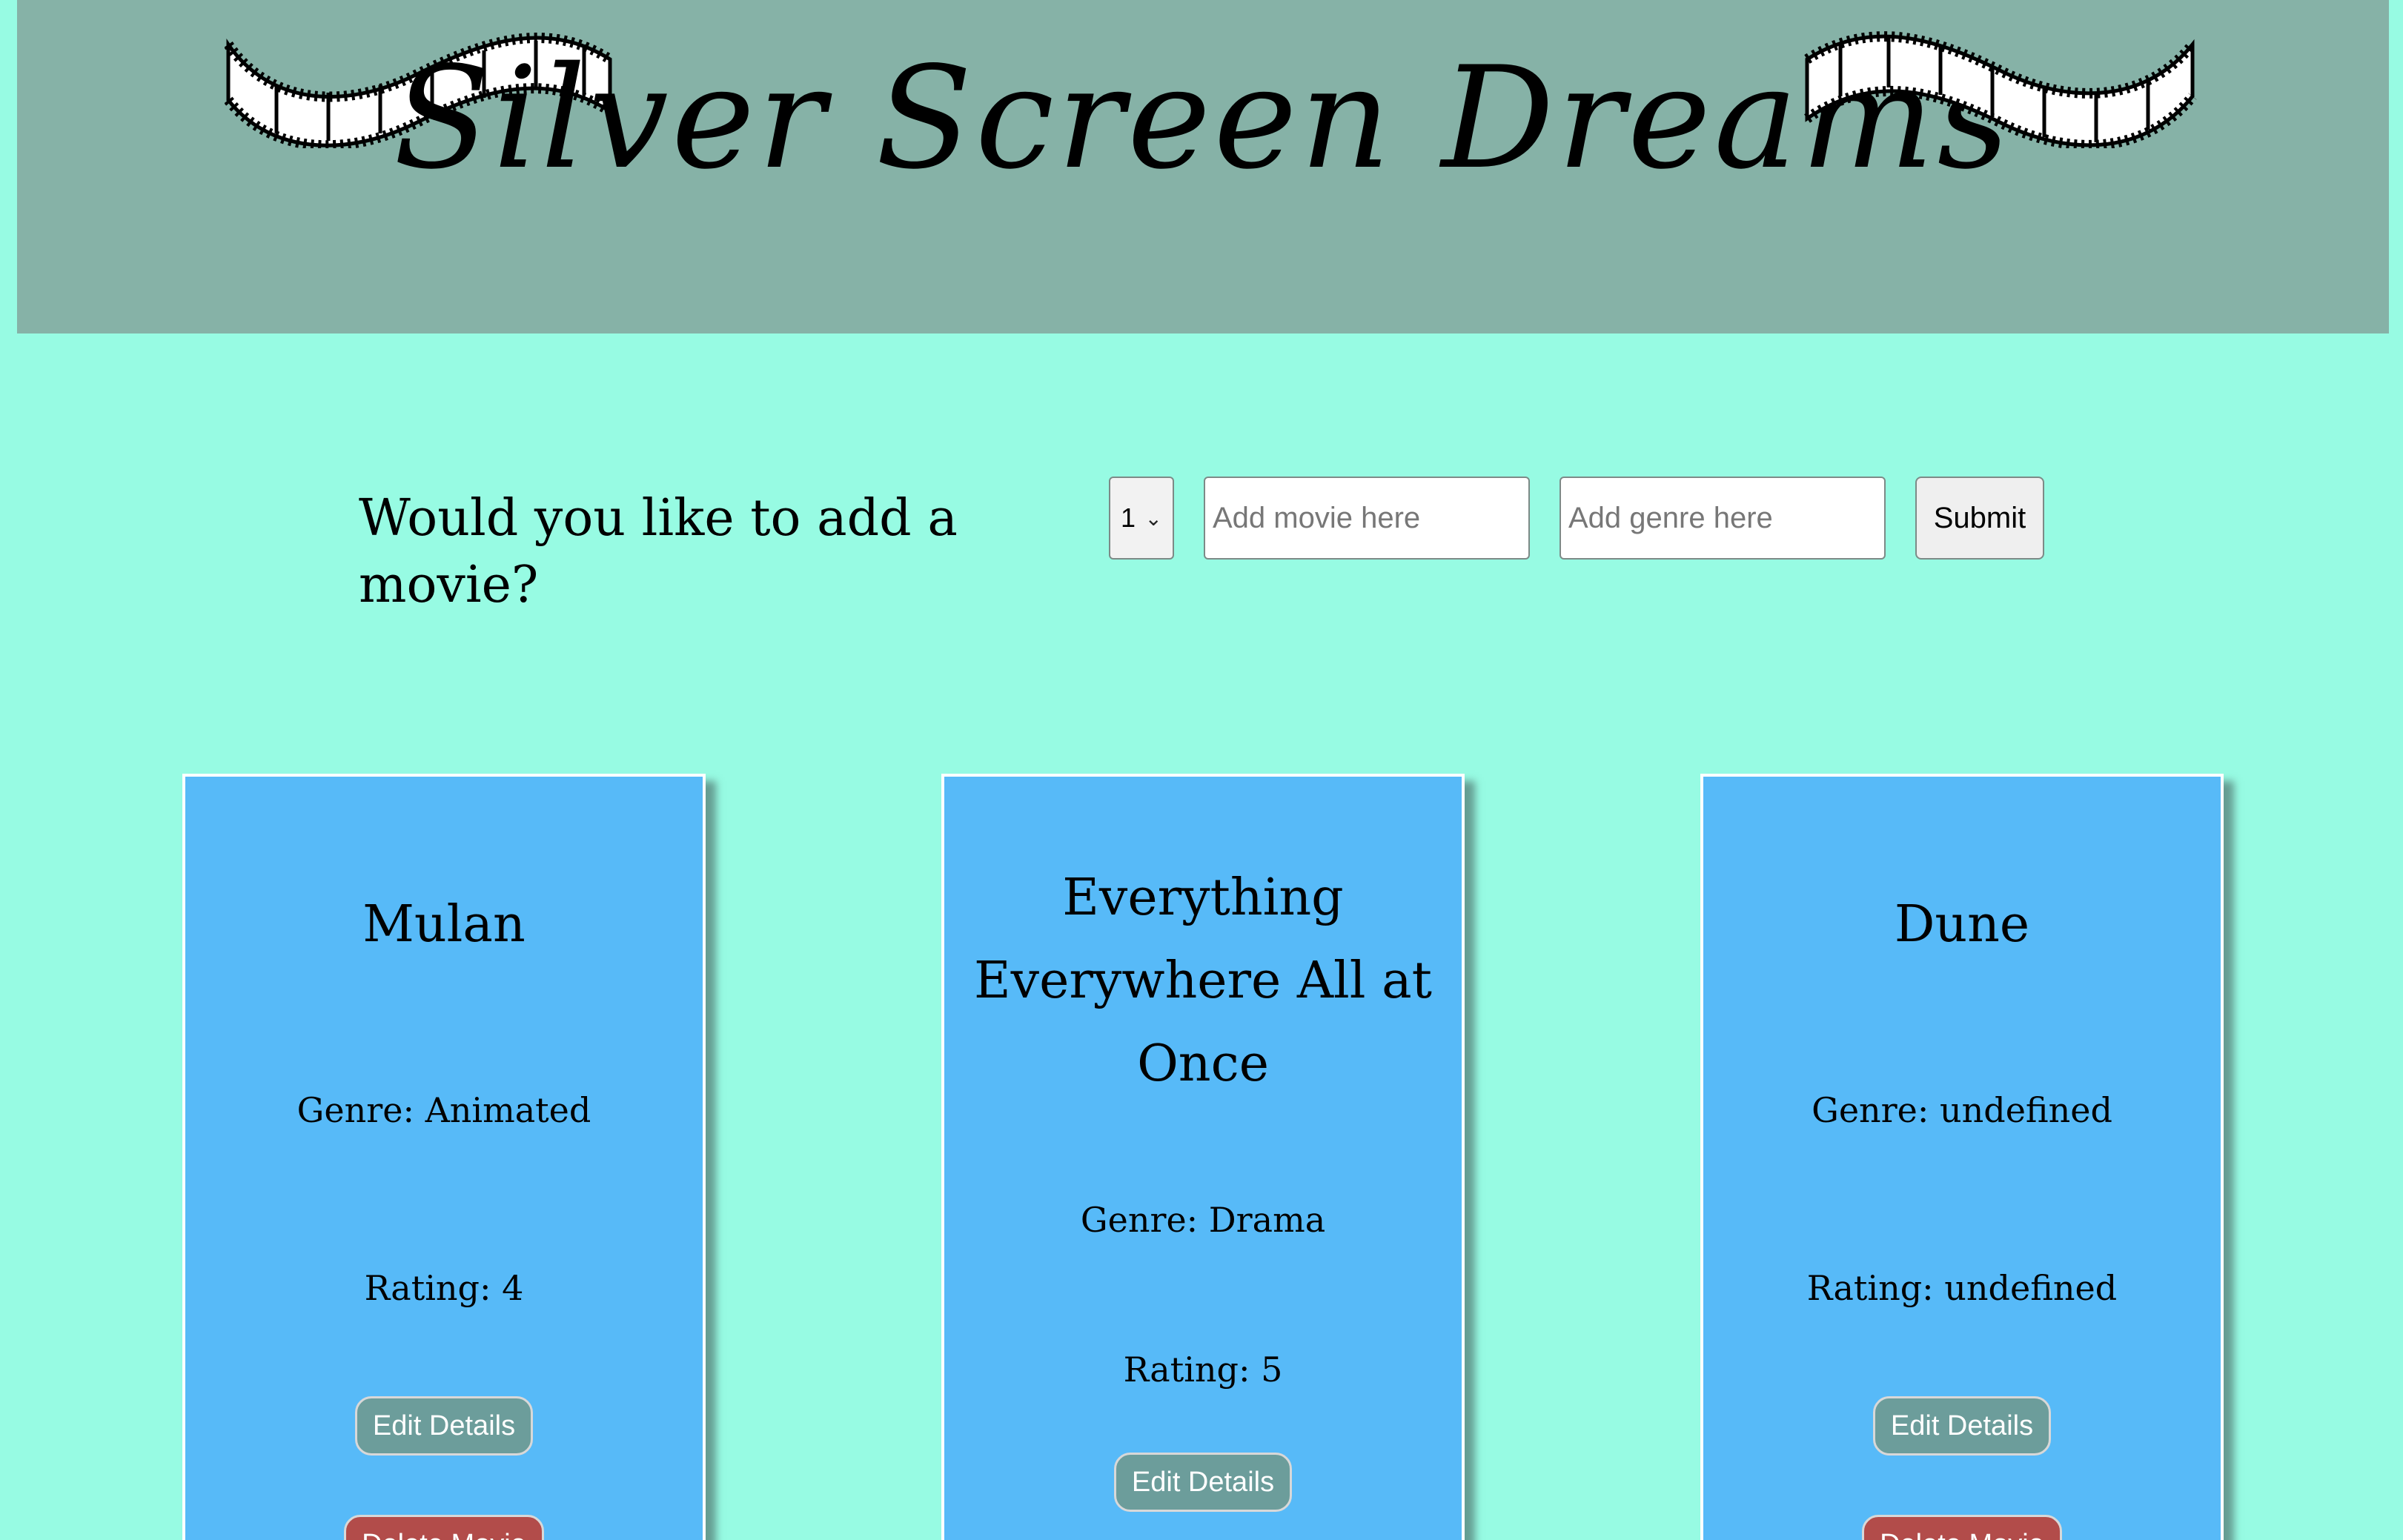 This screenshot has width=2403, height=1540. I want to click on movie-title: Dune, so click(1962, 924).